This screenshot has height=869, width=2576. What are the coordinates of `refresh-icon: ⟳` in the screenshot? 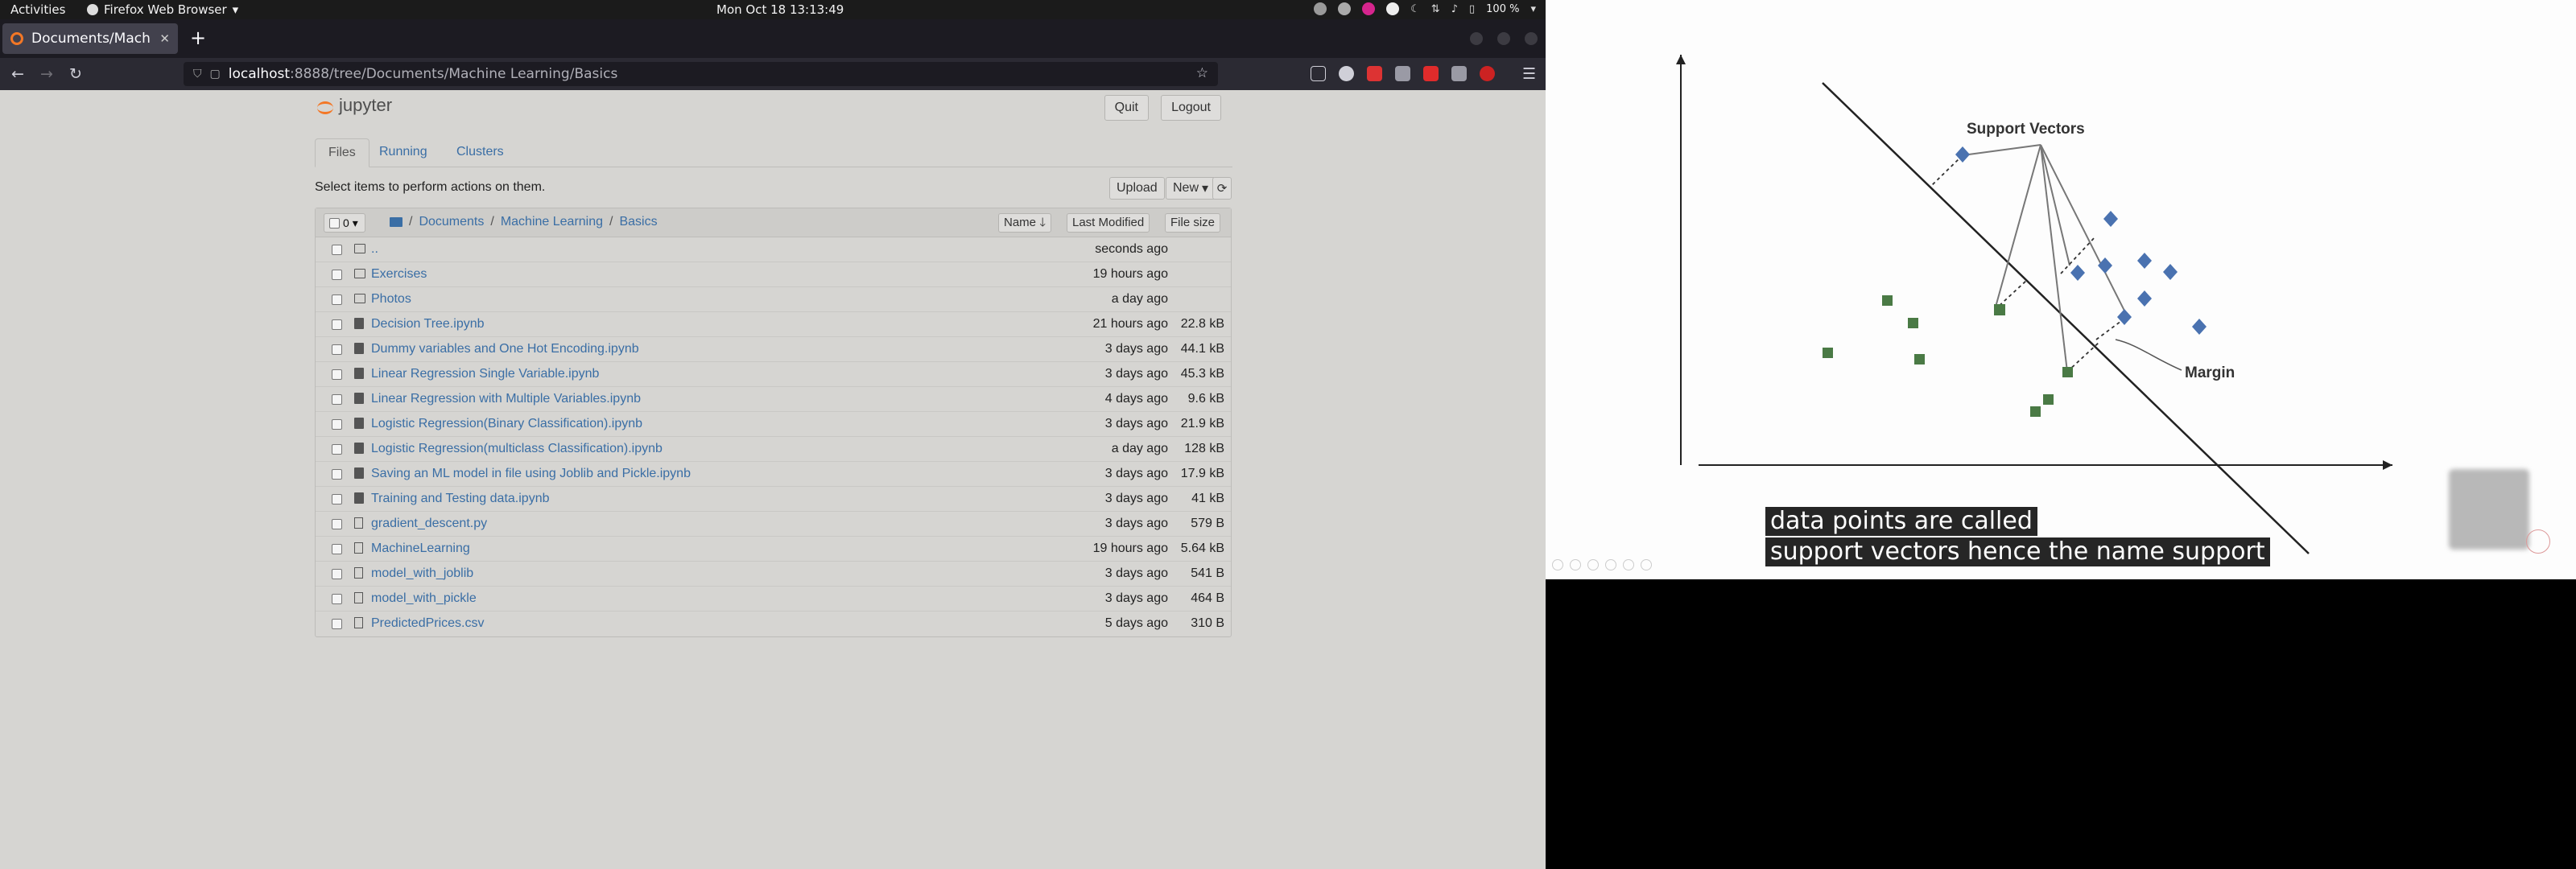 It's located at (1222, 188).